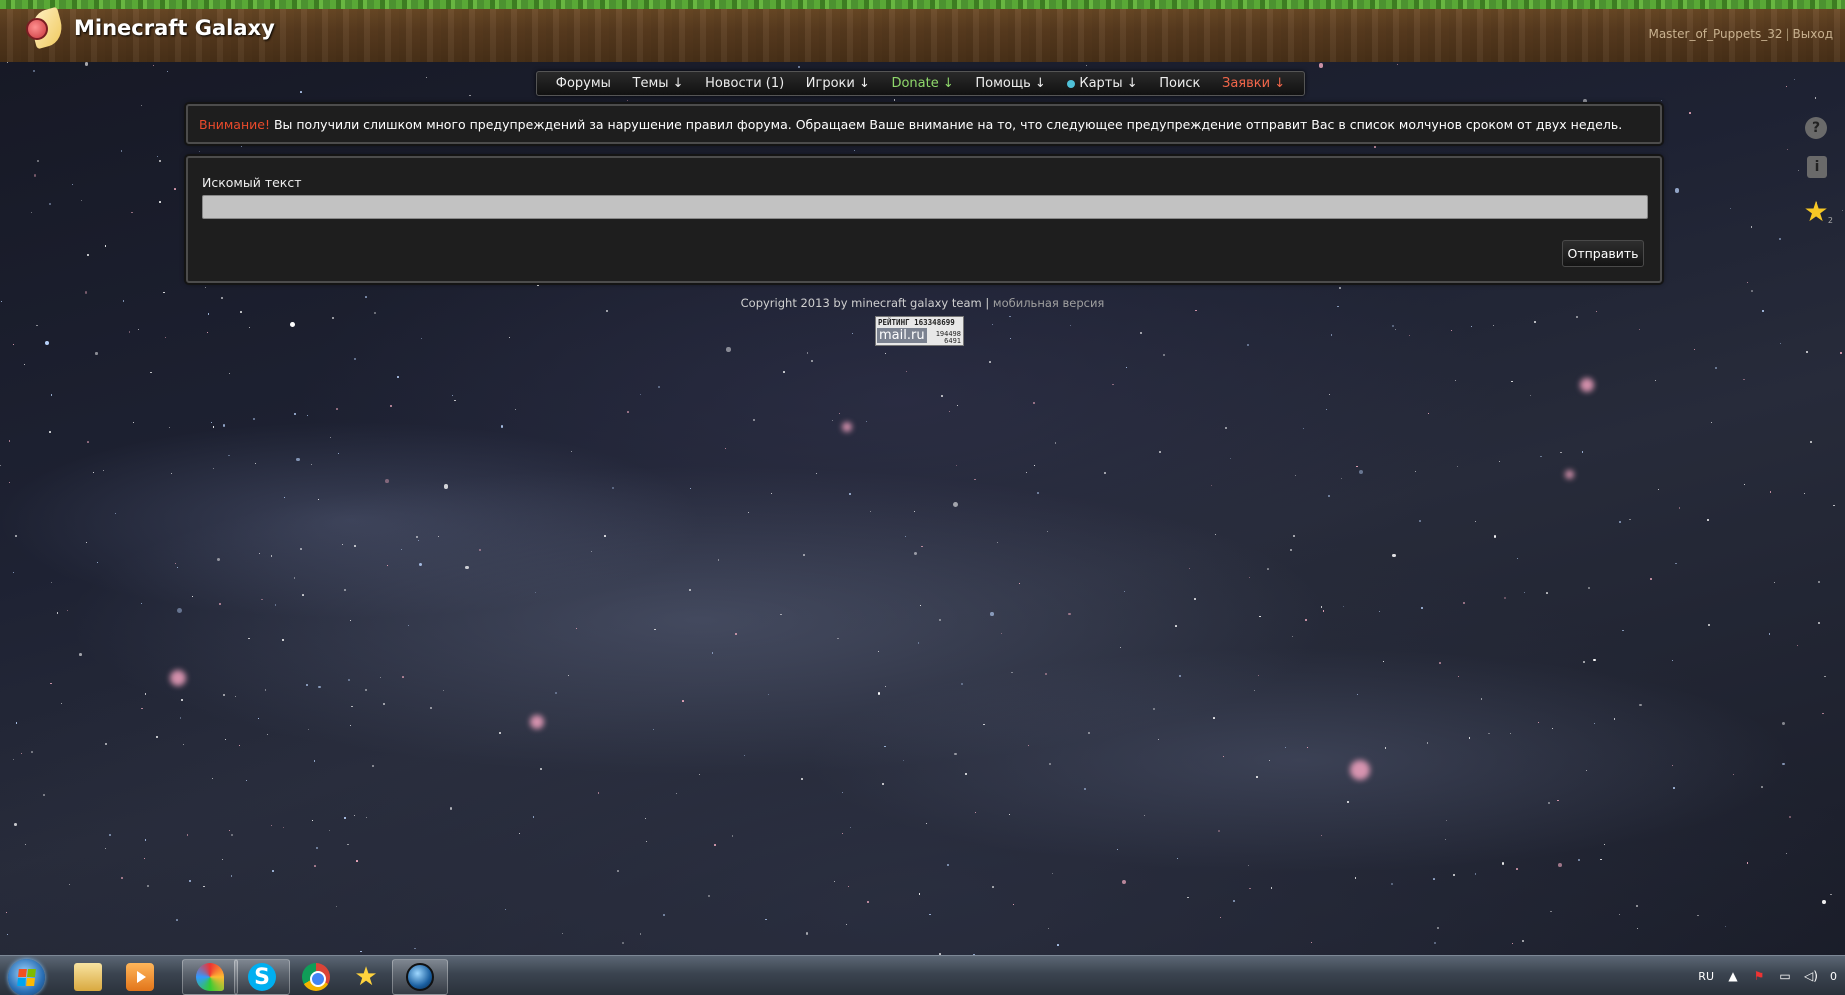 The image size is (1845, 995). Describe the element at coordinates (1813, 34) in the screenshot. I see `logout-link: Выход` at that location.